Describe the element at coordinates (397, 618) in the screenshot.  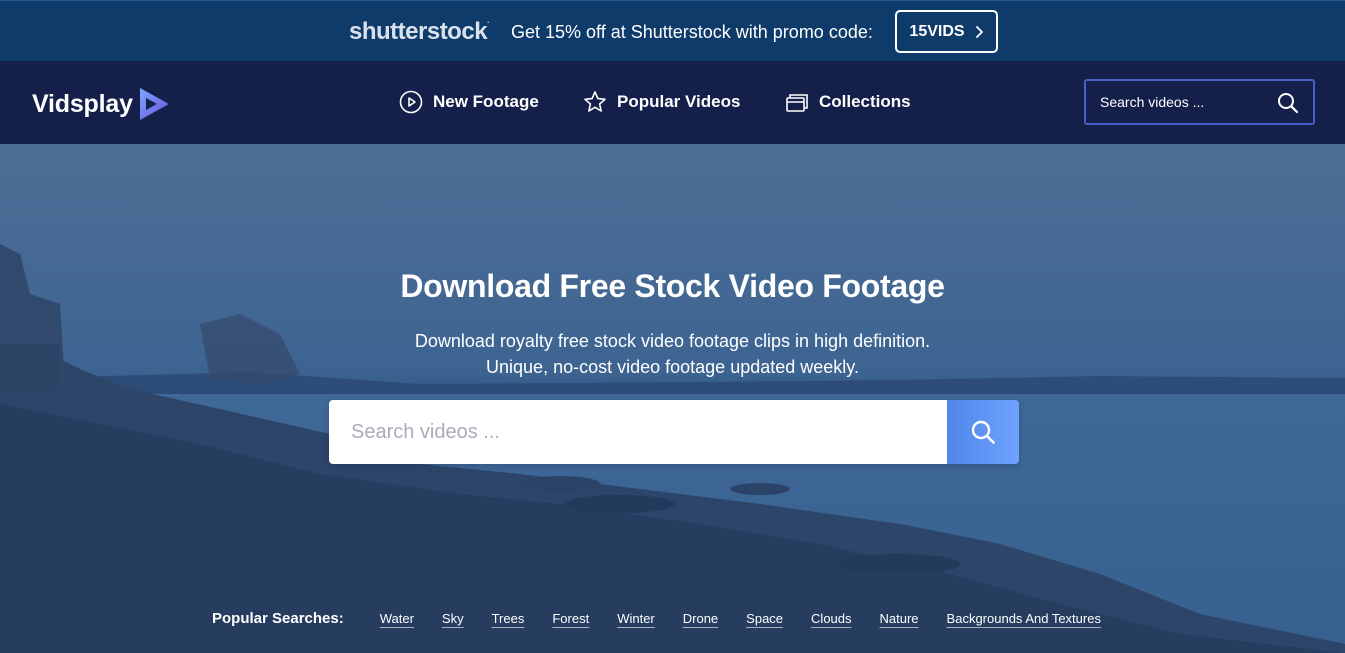
I see `popular-tag-water: Water` at that location.